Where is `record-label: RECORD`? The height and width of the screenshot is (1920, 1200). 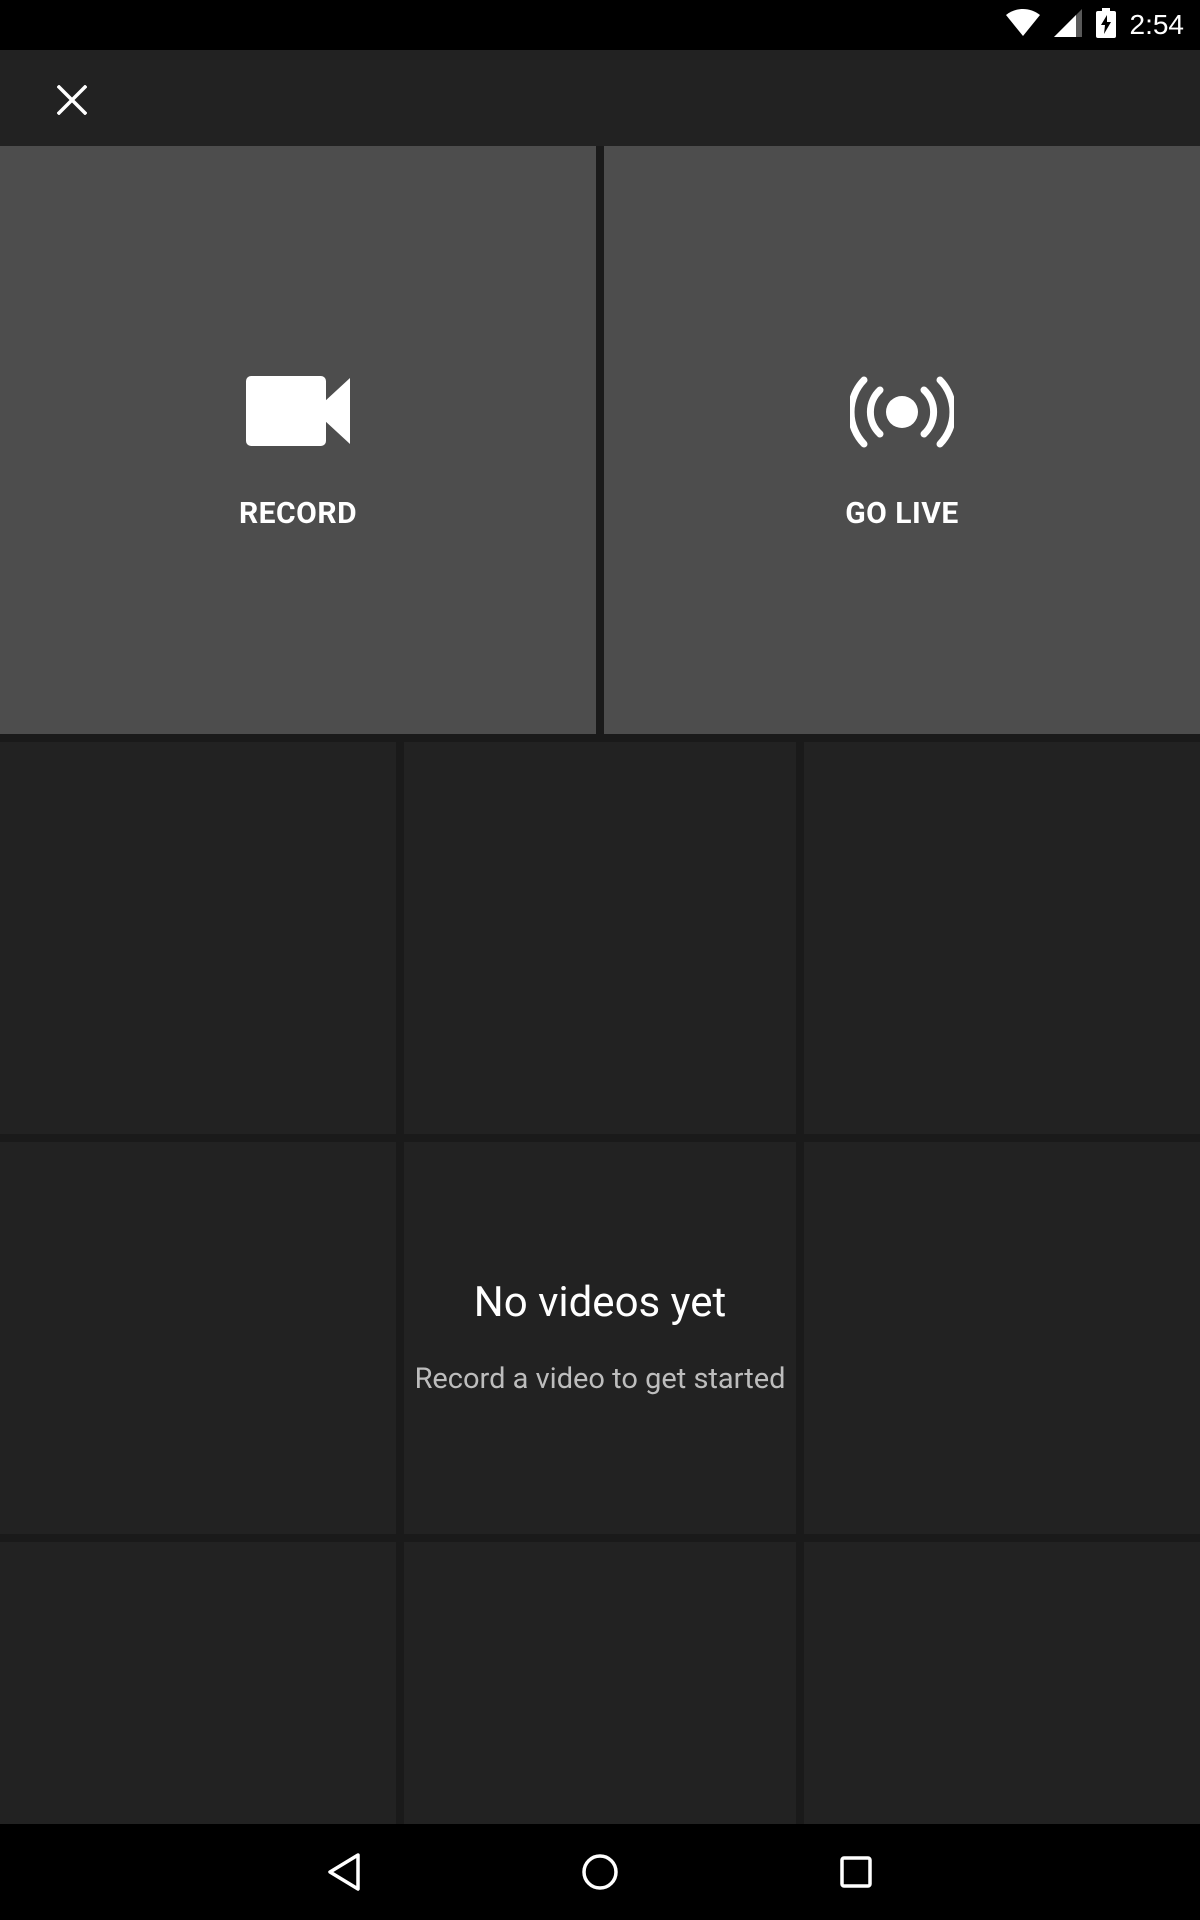
record-label: RECORD is located at coordinates (298, 513).